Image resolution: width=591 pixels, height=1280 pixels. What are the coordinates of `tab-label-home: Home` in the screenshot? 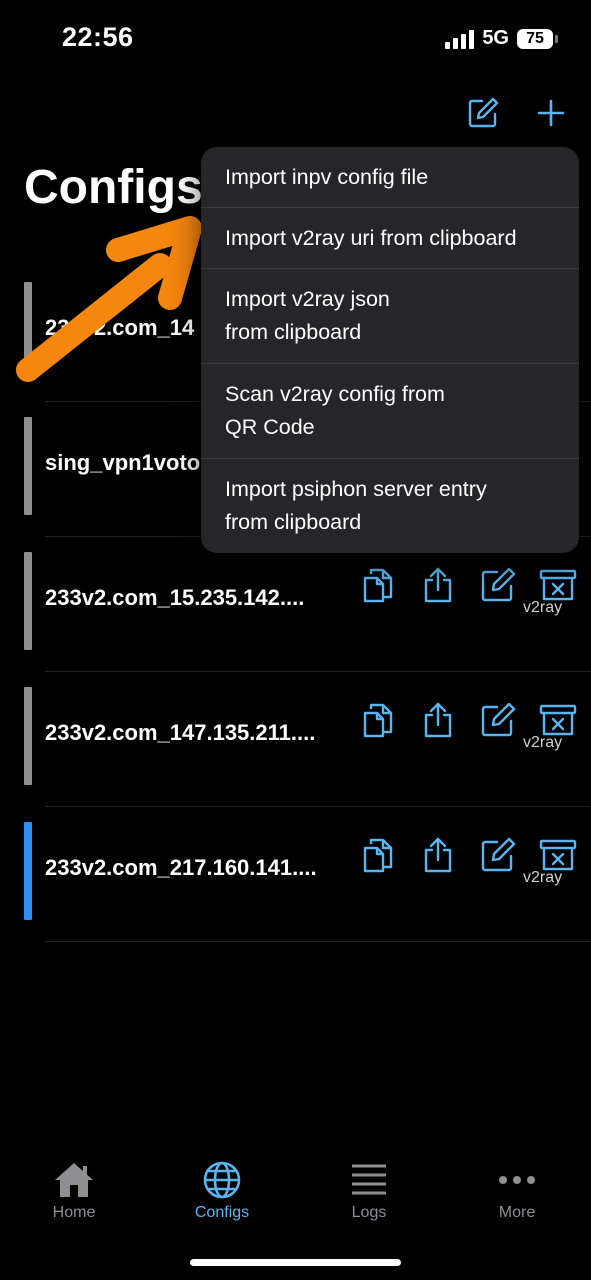 It's located at (74, 1212).